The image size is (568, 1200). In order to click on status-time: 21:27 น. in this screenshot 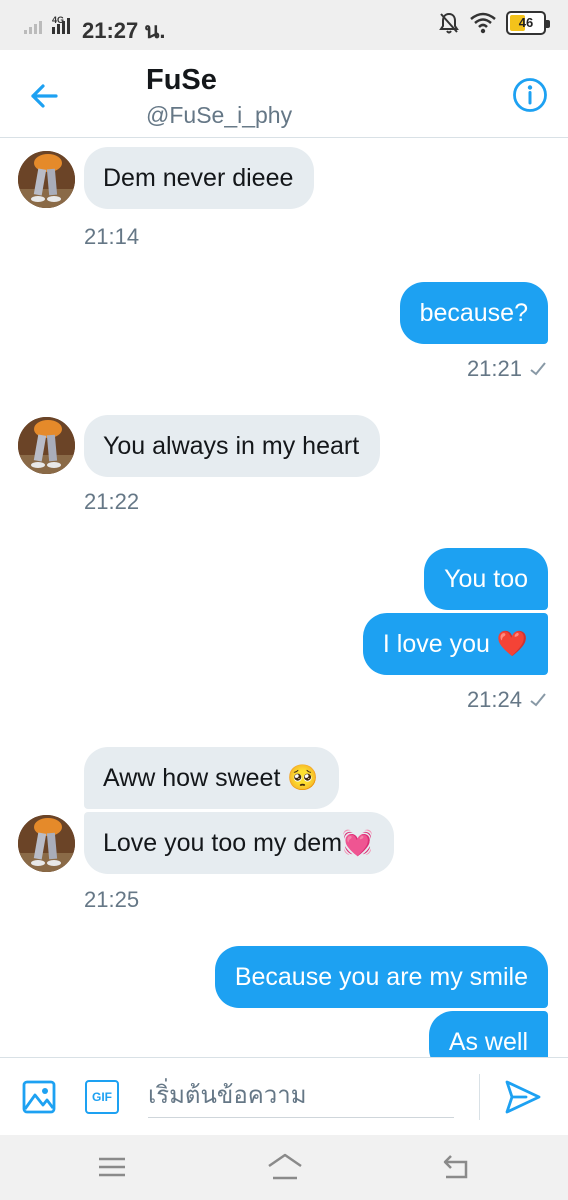, I will do `click(124, 30)`.